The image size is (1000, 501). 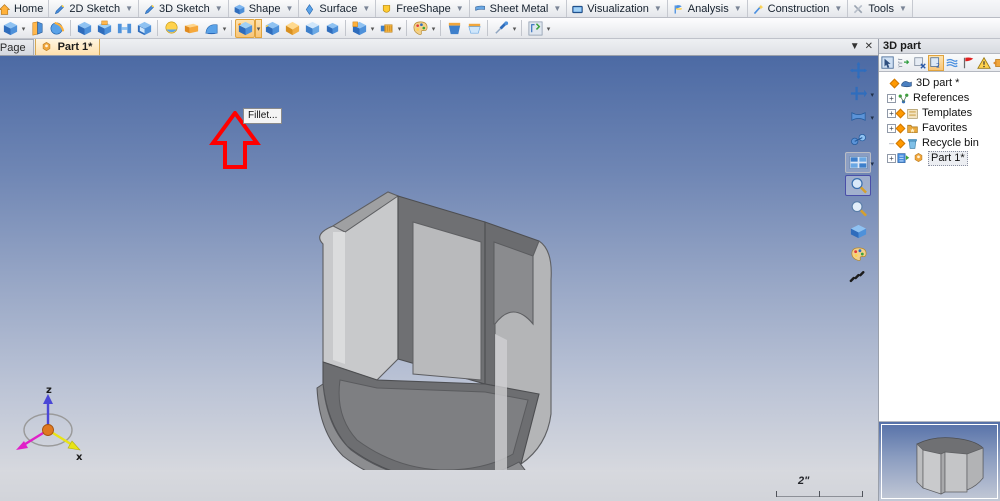 What do you see at coordinates (59, 9) in the screenshot?
I see `pencil-blue-icon` at bounding box center [59, 9].